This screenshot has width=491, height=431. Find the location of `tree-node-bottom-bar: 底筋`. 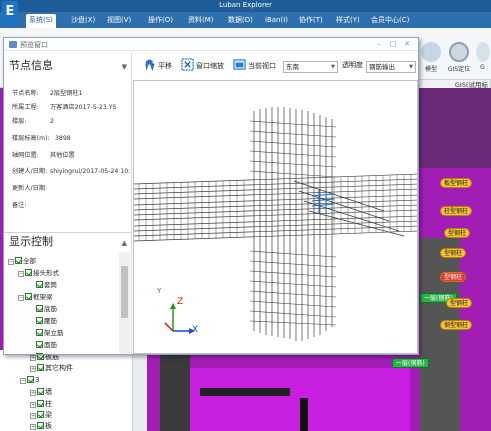

tree-node-bottom-bar: 底筋 is located at coordinates (46, 309).